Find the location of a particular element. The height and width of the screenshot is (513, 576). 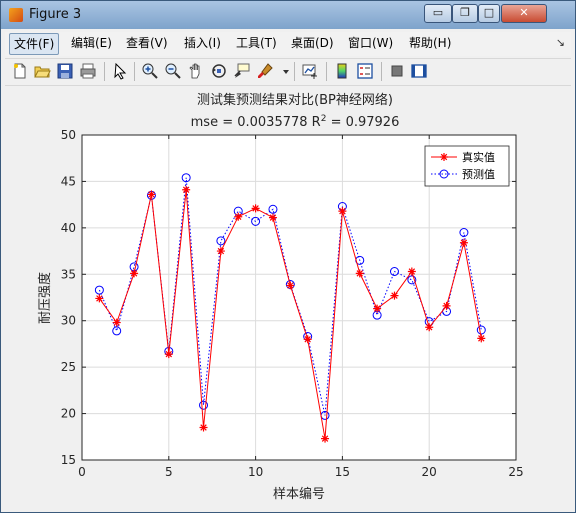

insert-legend-icon is located at coordinates (365, 71).